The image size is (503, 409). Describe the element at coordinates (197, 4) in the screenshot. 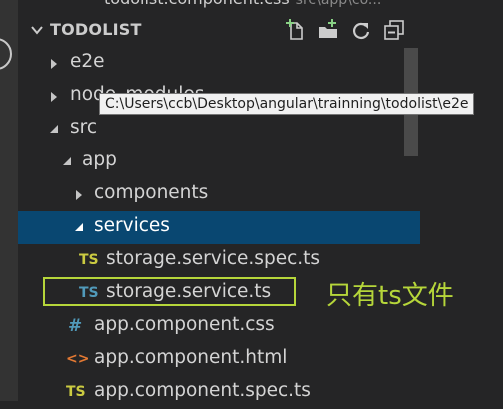

I see `tab-title: todolist.component.css` at that location.